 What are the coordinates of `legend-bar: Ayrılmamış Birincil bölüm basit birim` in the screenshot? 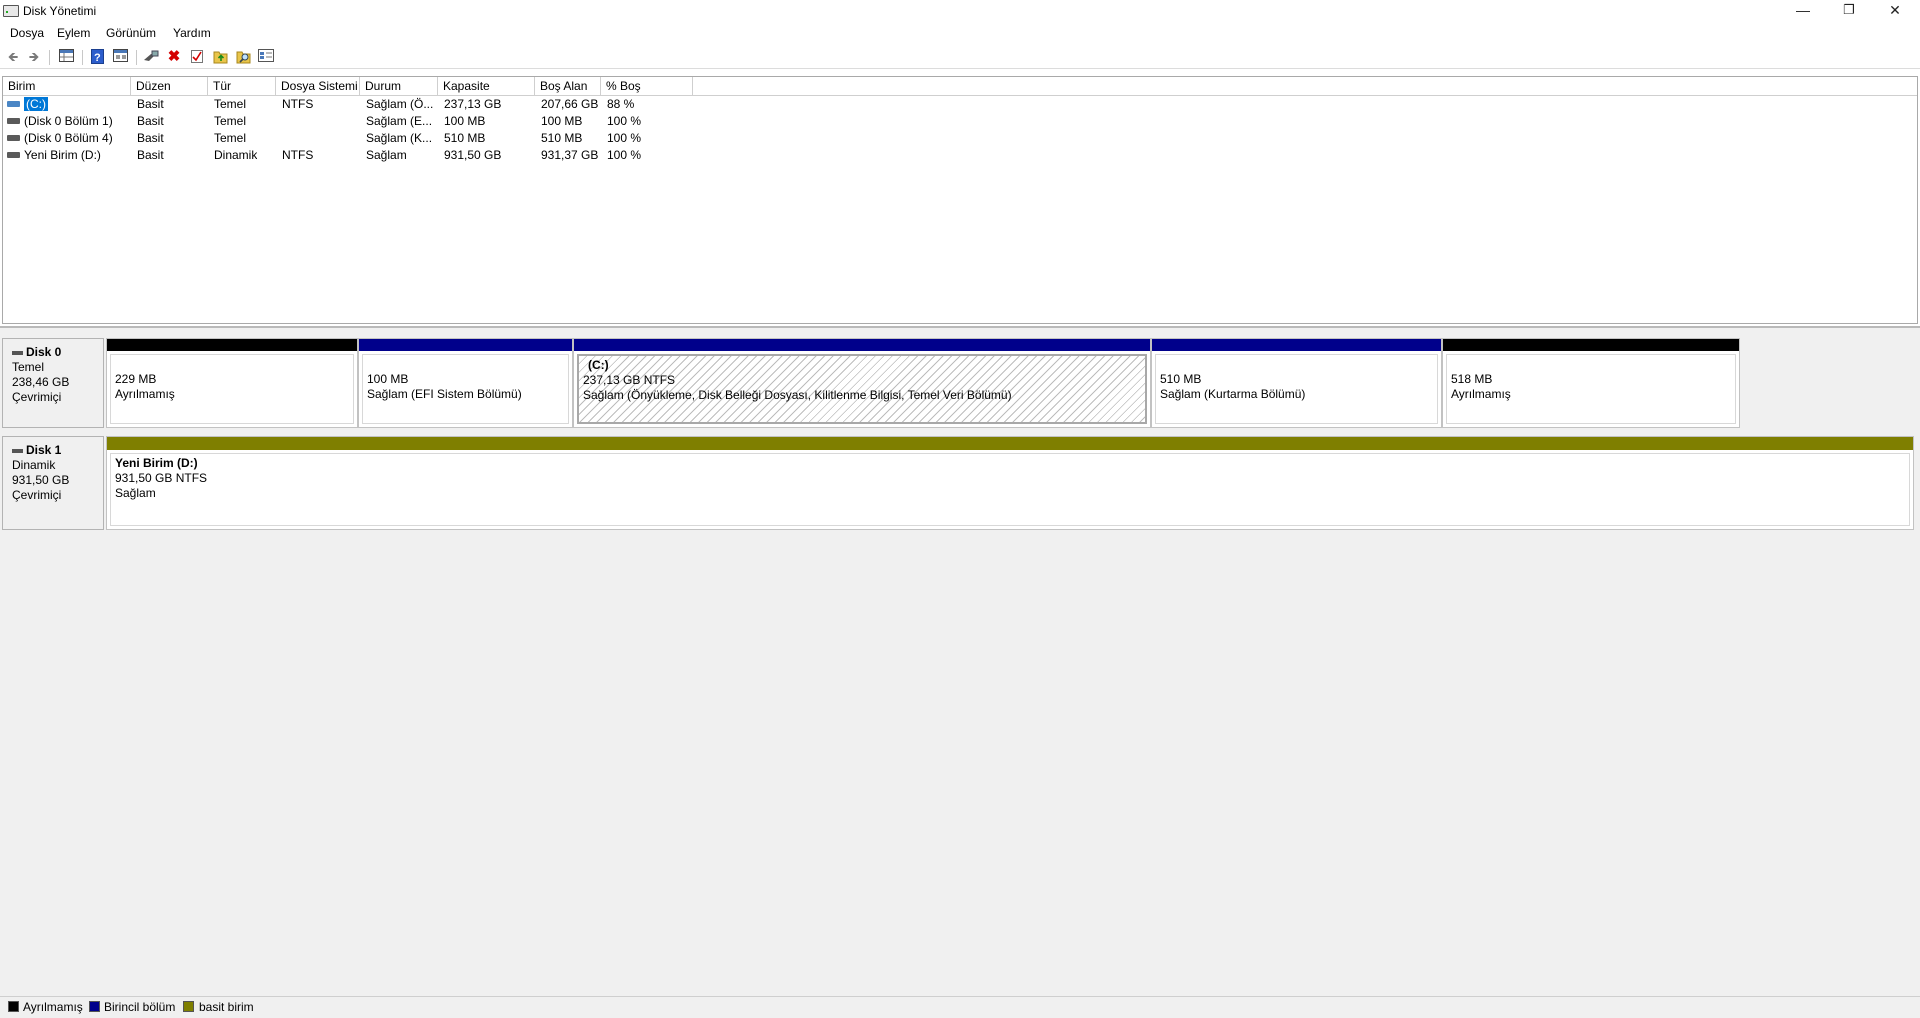 It's located at (960, 1007).